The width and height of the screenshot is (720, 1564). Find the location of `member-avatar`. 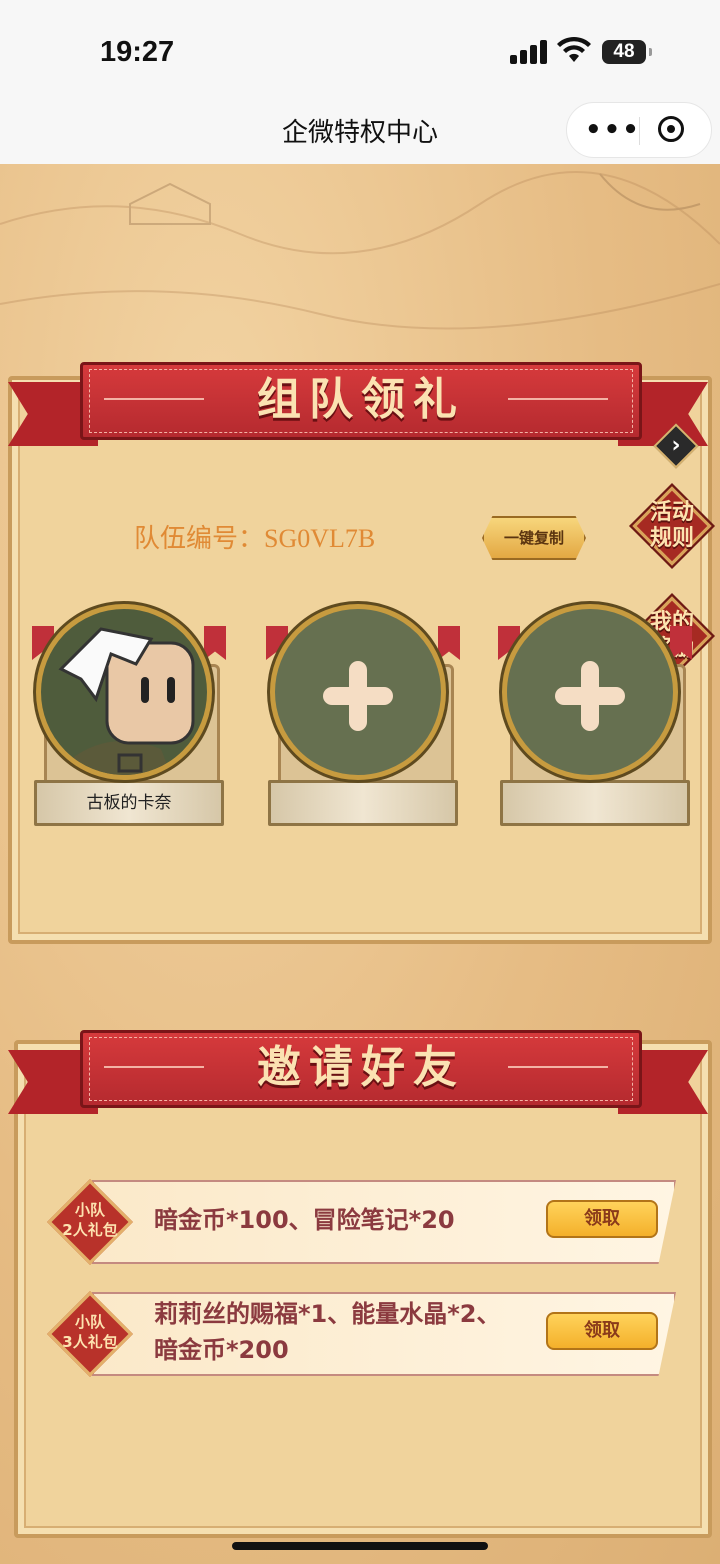

member-avatar is located at coordinates (124, 692).